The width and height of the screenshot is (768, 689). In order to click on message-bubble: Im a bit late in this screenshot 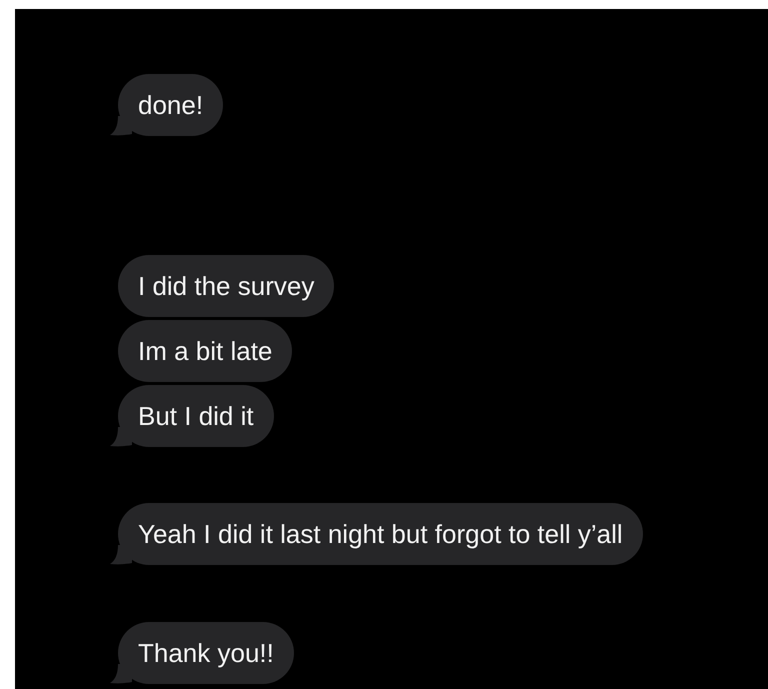, I will do `click(205, 351)`.